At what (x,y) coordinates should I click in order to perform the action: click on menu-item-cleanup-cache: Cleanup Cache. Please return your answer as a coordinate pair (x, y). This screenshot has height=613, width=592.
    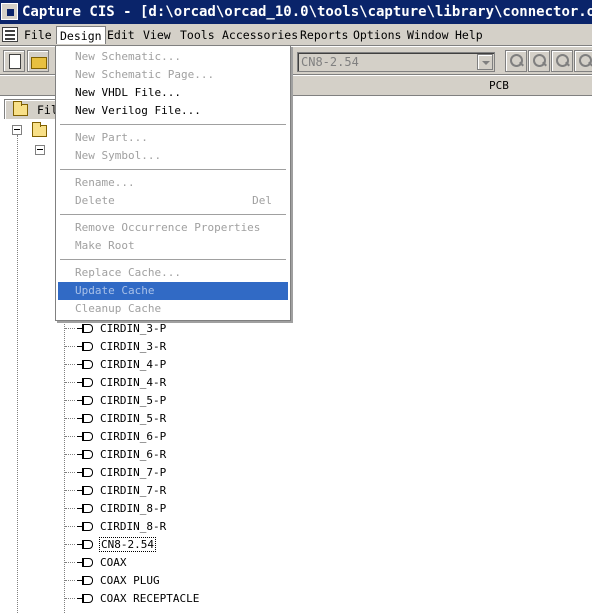
    Looking at the image, I should click on (173, 309).